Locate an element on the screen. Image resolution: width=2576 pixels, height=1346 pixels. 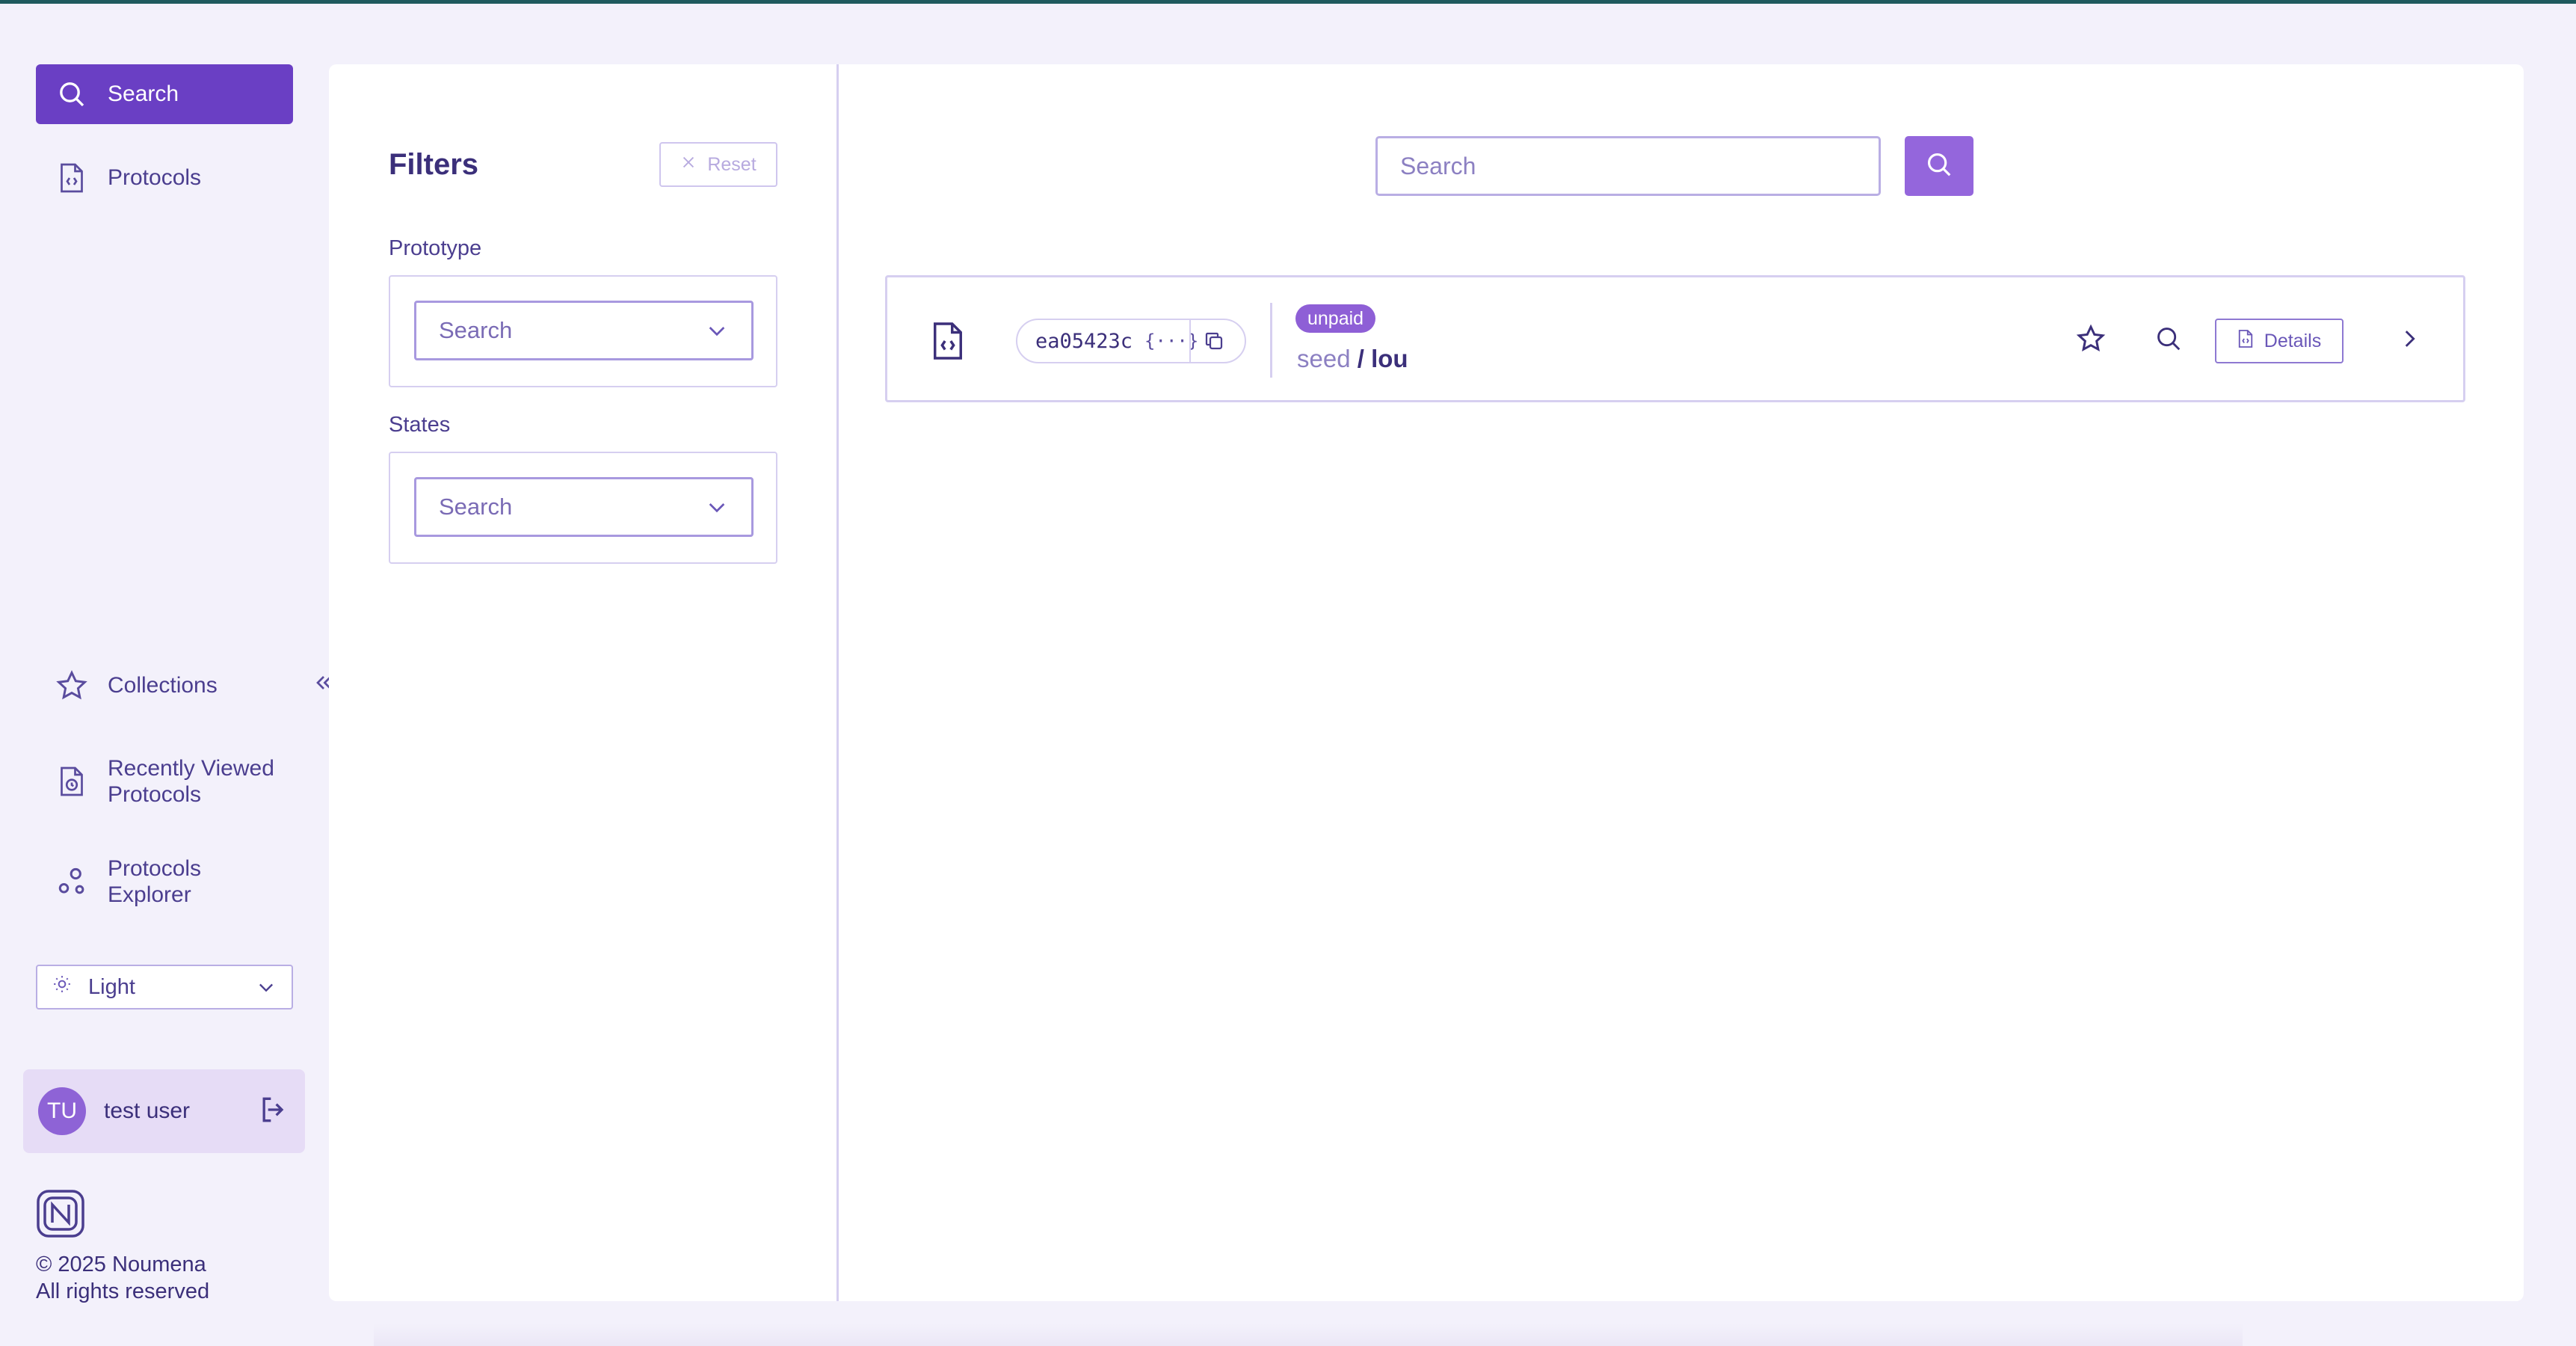
theme-select-value: Light is located at coordinates (111, 986).